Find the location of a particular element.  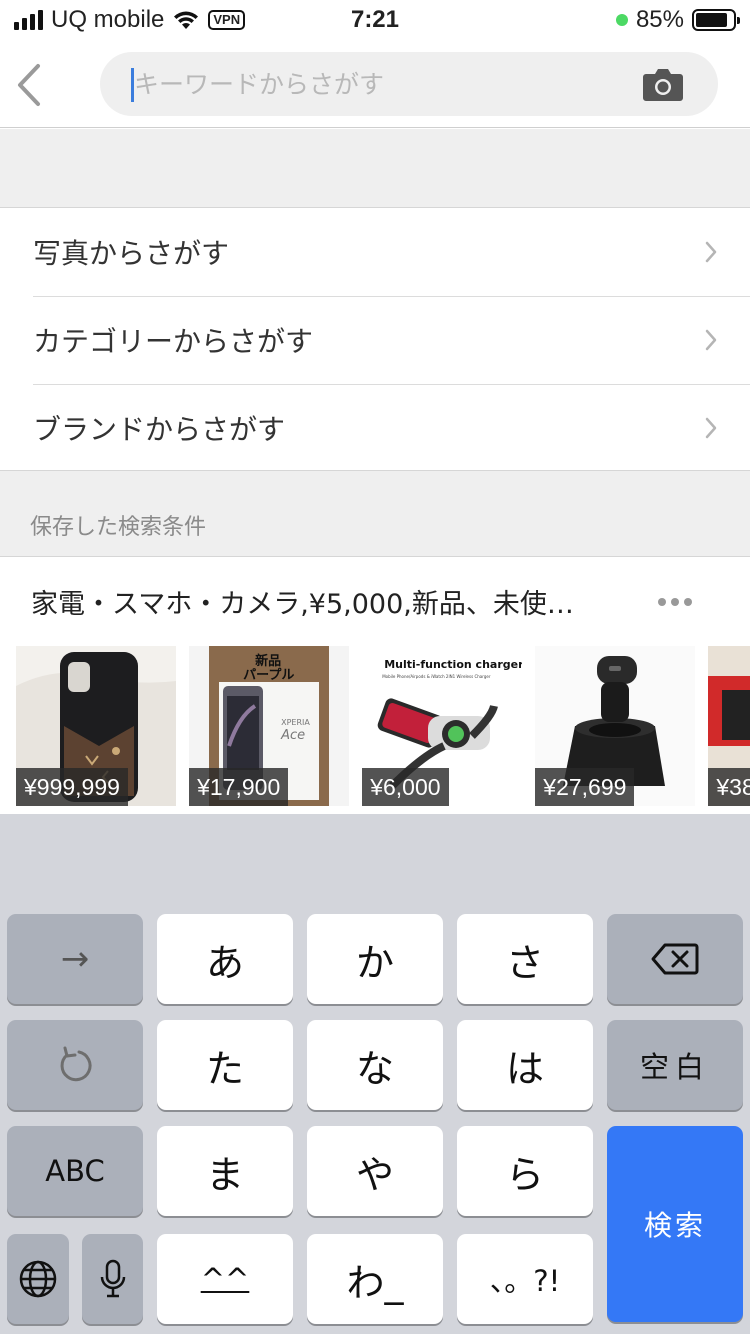

status-right: 85% is located at coordinates (677, 20).